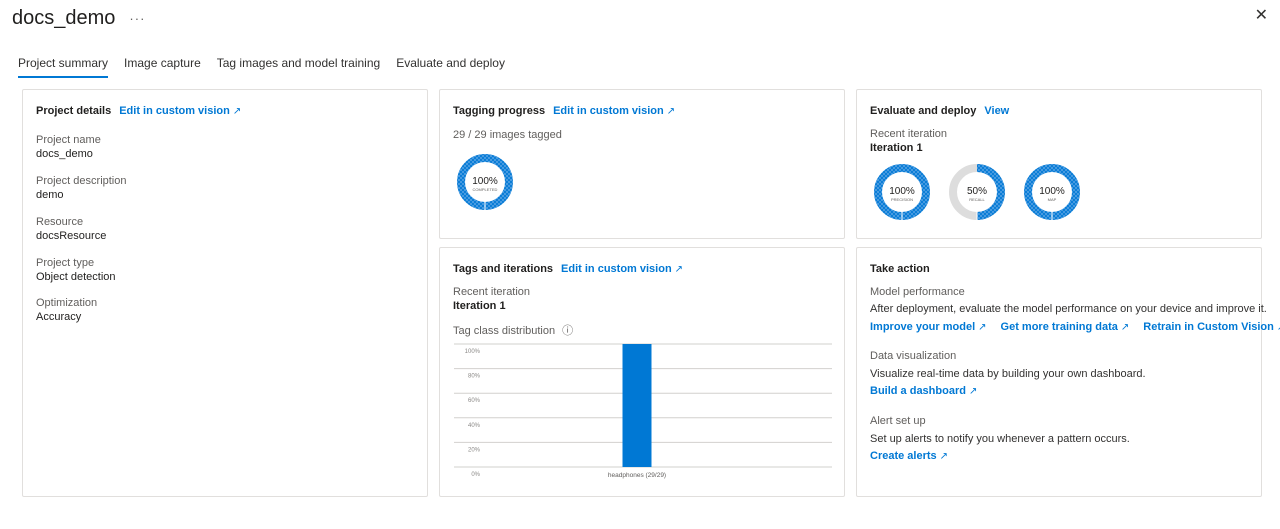 The width and height of the screenshot is (1280, 529). What do you see at coordinates (474, 377) in the screenshot?
I see `y-tick-label: 80%` at bounding box center [474, 377].